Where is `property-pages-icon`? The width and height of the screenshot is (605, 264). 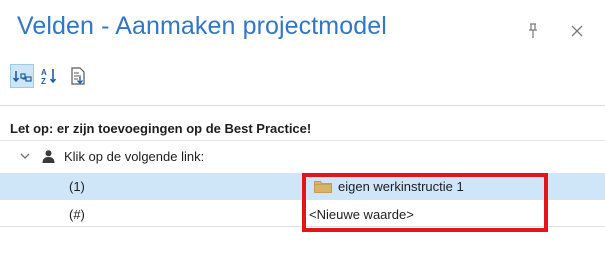
property-pages-icon is located at coordinates (78, 76).